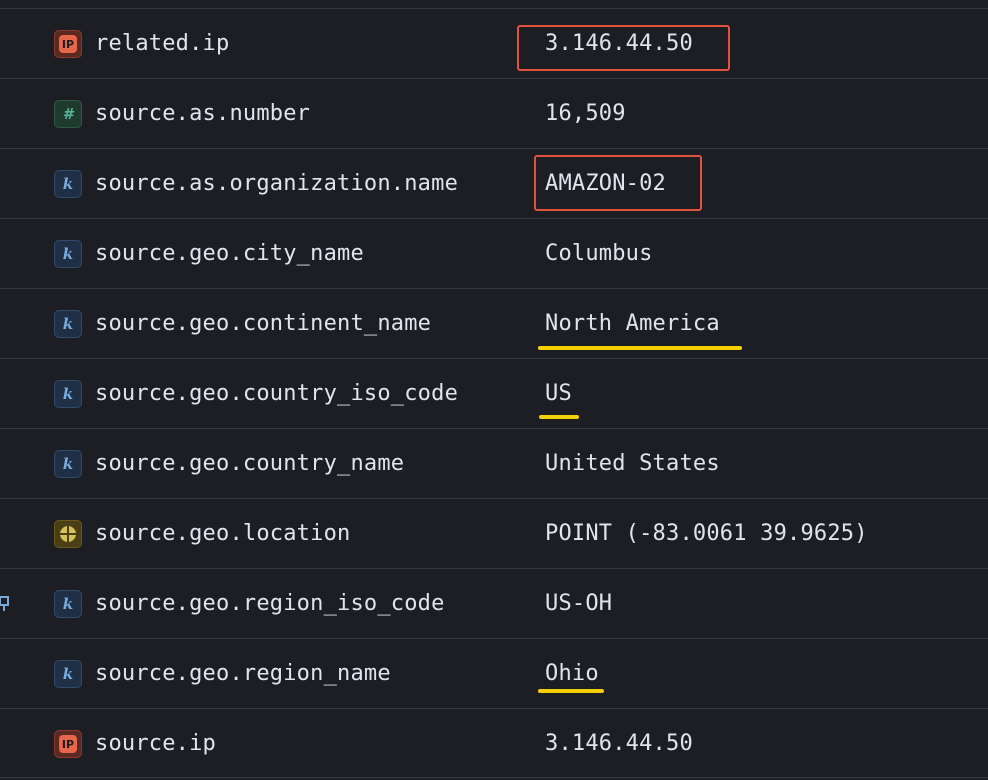 Image resolution: width=988 pixels, height=780 pixels. I want to click on field-value: 3.146.44.50, so click(619, 744).